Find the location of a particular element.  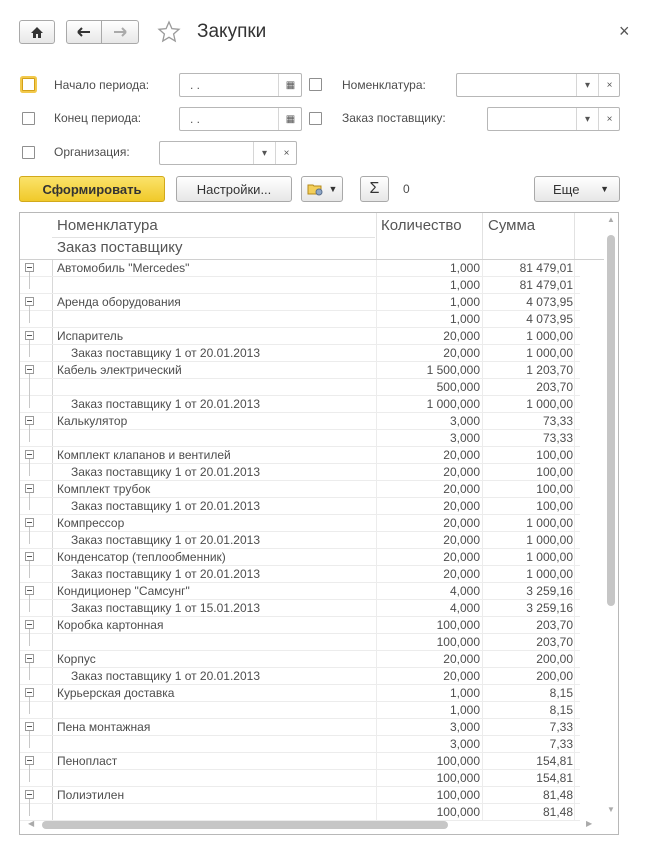

table-row: 3,000 7,33 is located at coordinates (300, 742).